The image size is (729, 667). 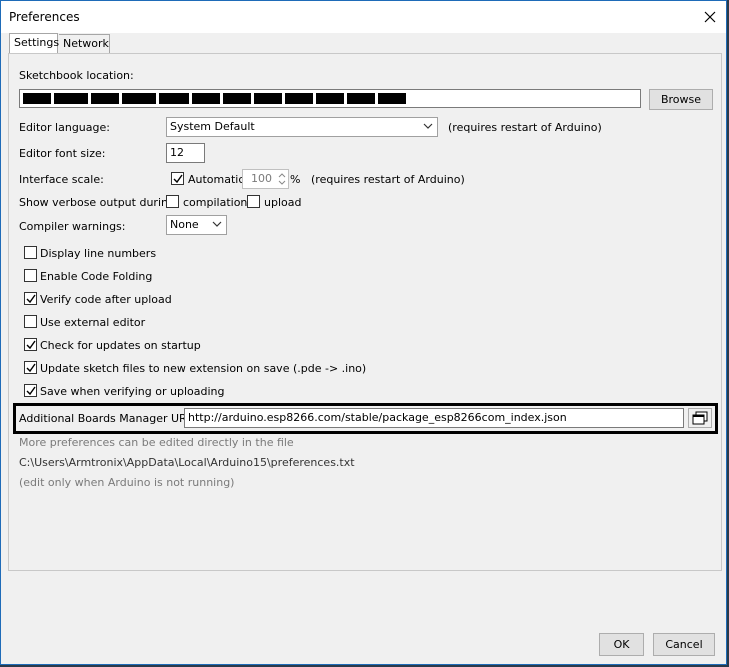 What do you see at coordinates (72, 226) in the screenshot?
I see `compiler-warnings-label: Compiler warnings:` at bounding box center [72, 226].